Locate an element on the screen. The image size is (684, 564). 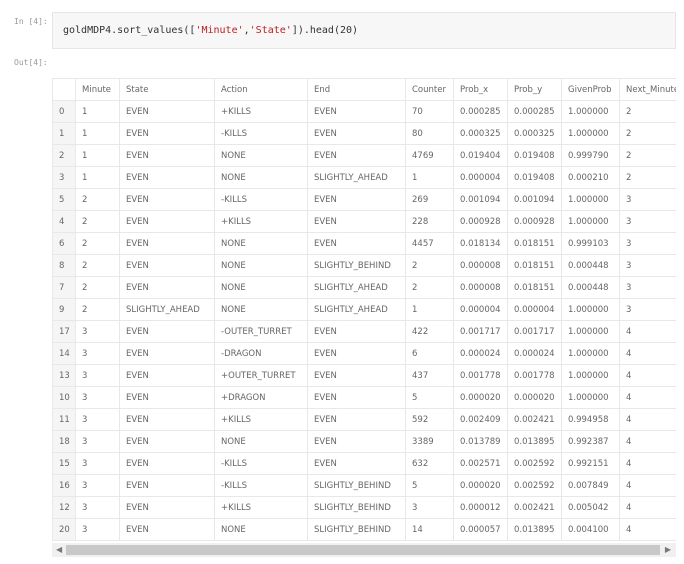
table-cell: +DRAGON is located at coordinates (261, 397).